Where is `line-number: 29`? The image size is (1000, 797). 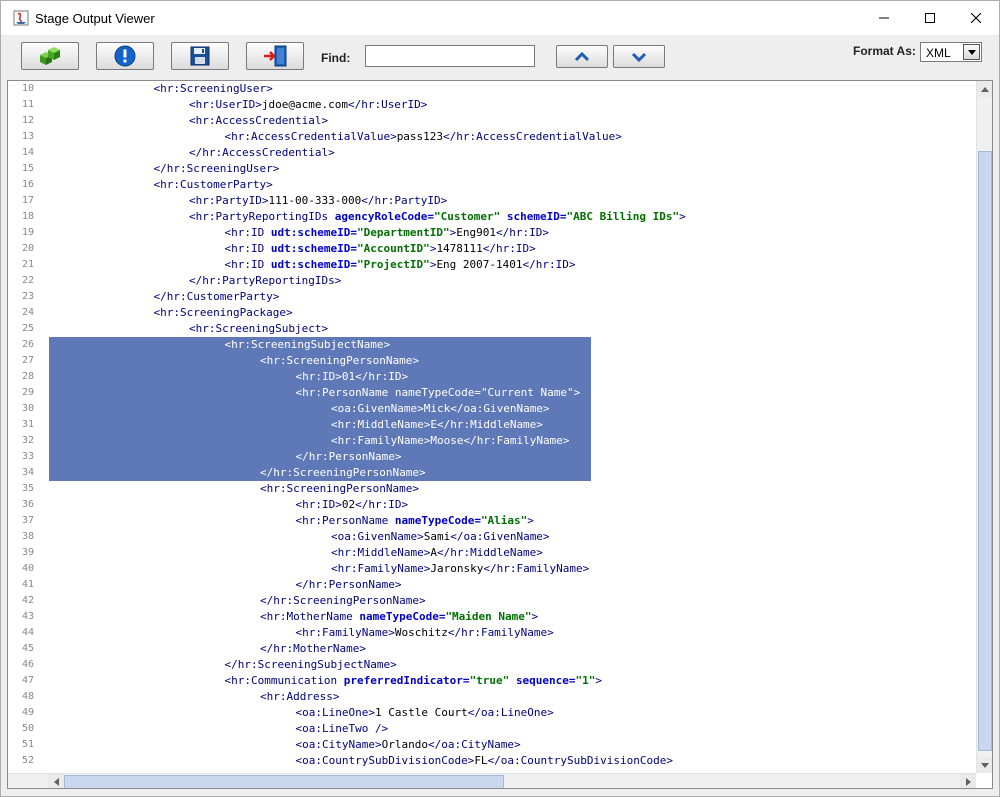
line-number: 29 is located at coordinates (27, 392).